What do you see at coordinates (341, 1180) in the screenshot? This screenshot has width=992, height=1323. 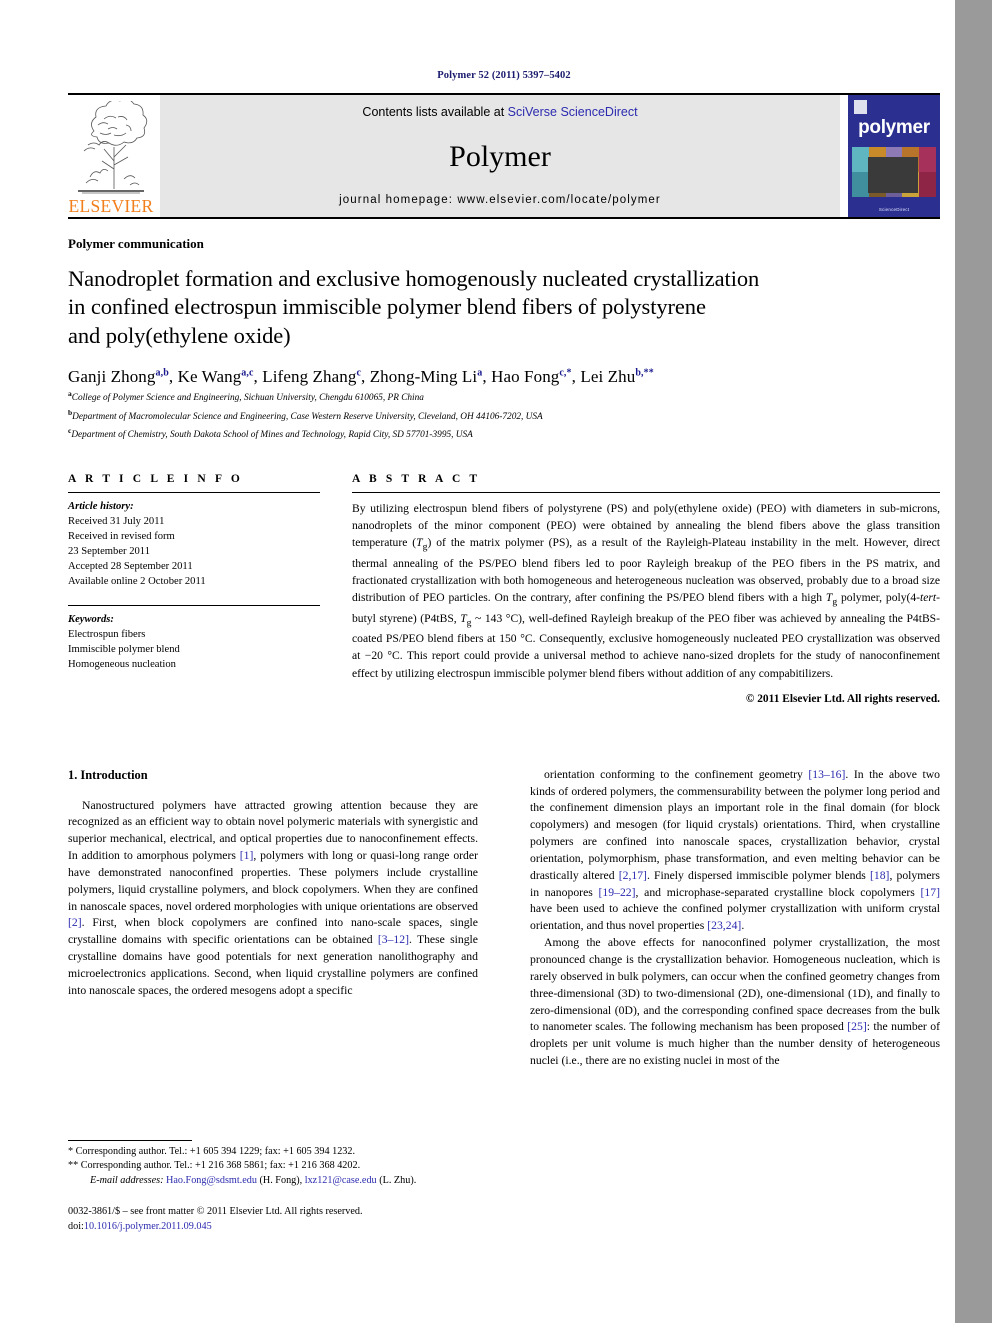 I see `email-link-zhu: lxz121@case.edu` at bounding box center [341, 1180].